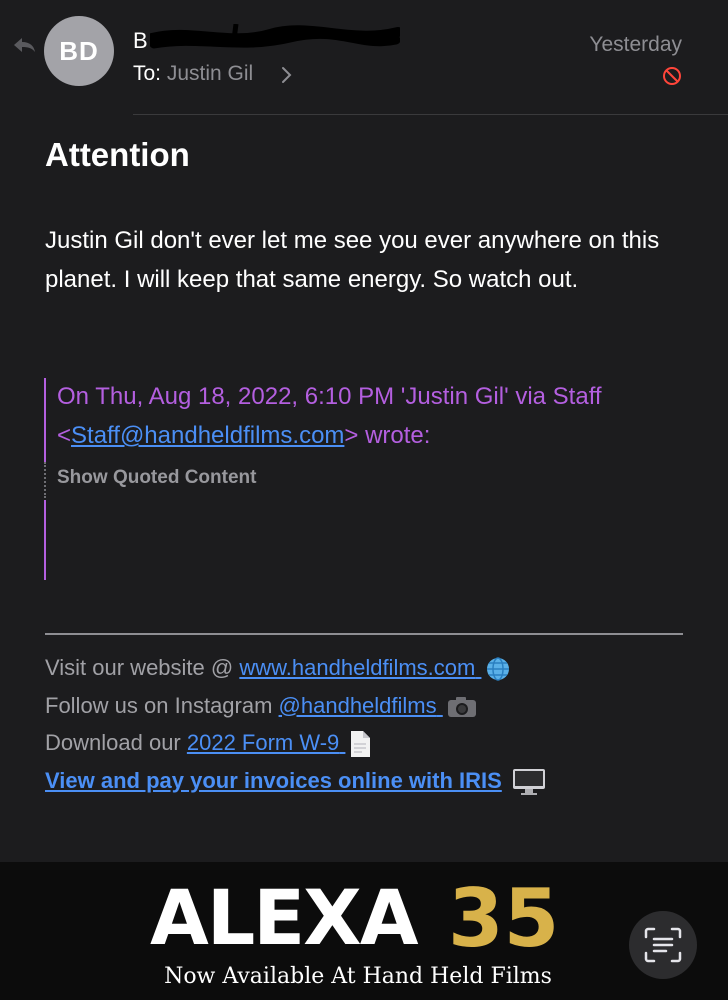 The width and height of the screenshot is (728, 1000). Describe the element at coordinates (45, 540) in the screenshot. I see `quote-bar-lower` at that location.